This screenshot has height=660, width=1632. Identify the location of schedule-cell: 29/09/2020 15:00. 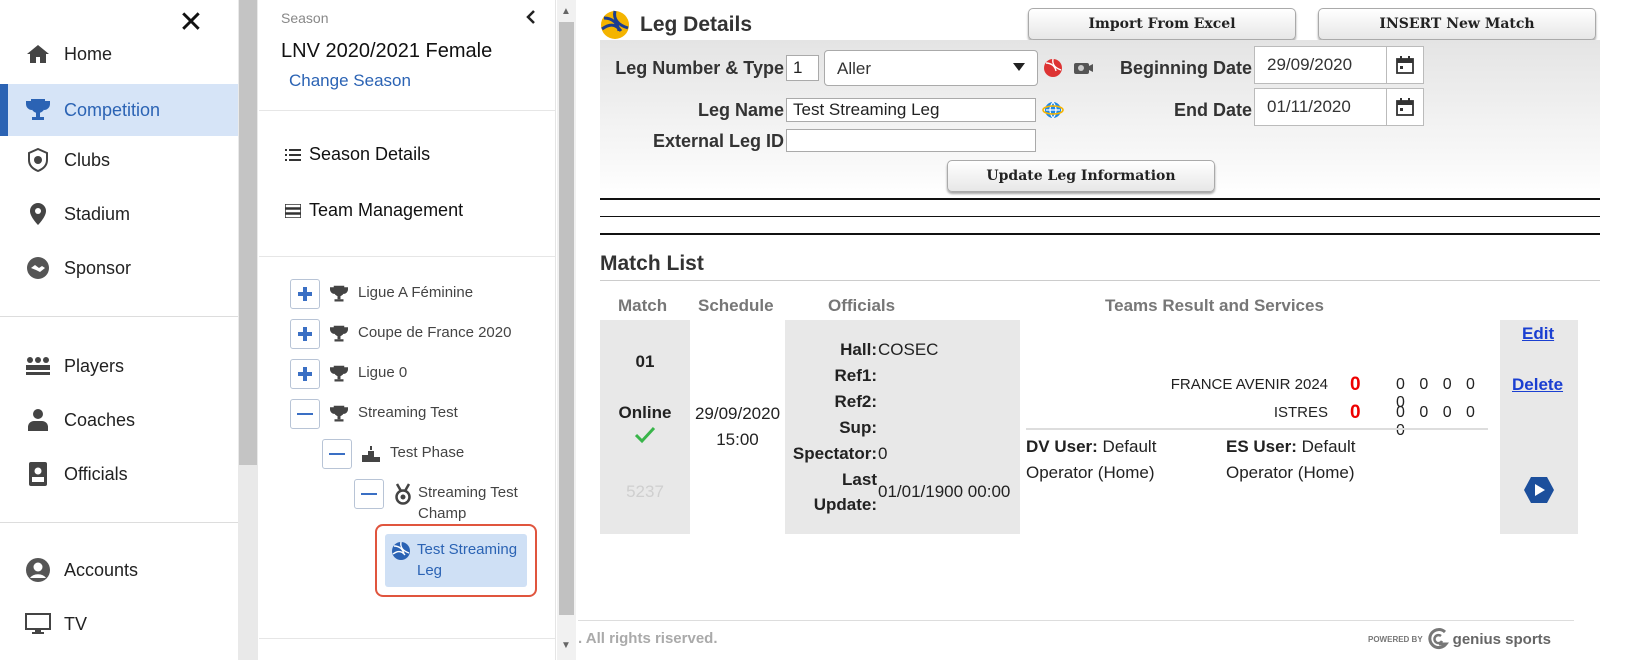
(737, 427).